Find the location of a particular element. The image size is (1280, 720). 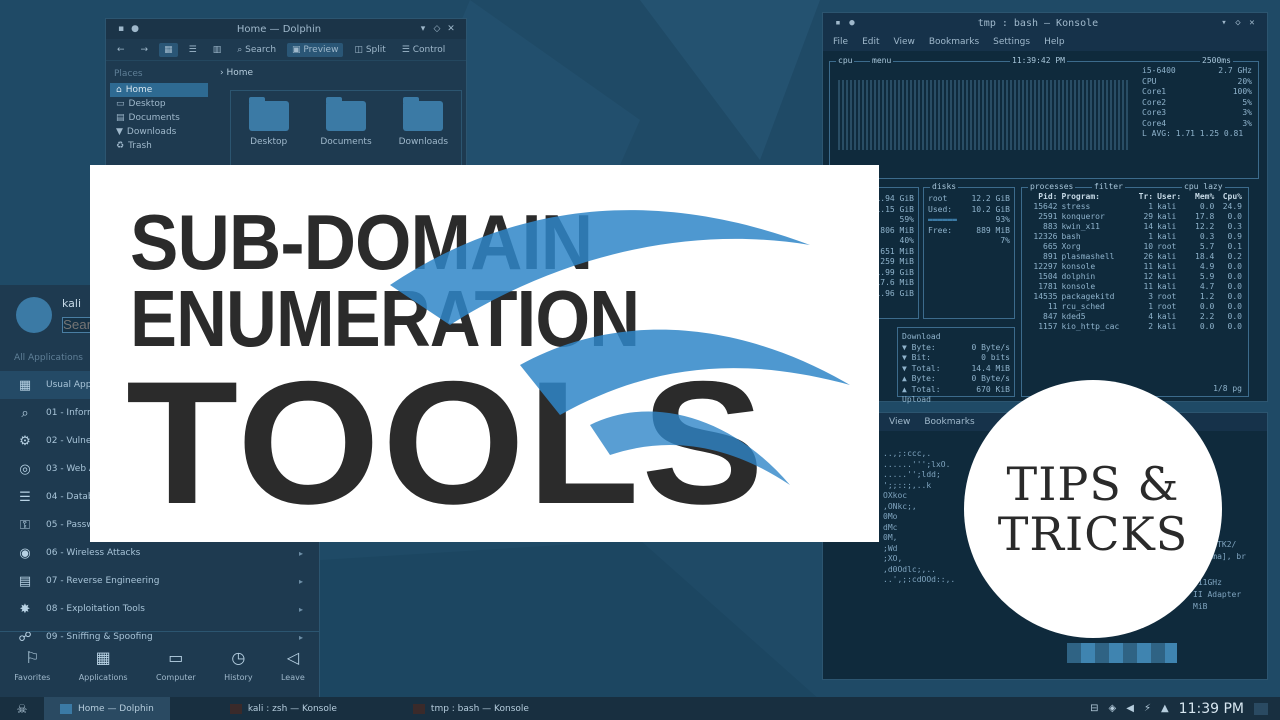

kali-menu-icon: ☠ is located at coordinates (22, 709).